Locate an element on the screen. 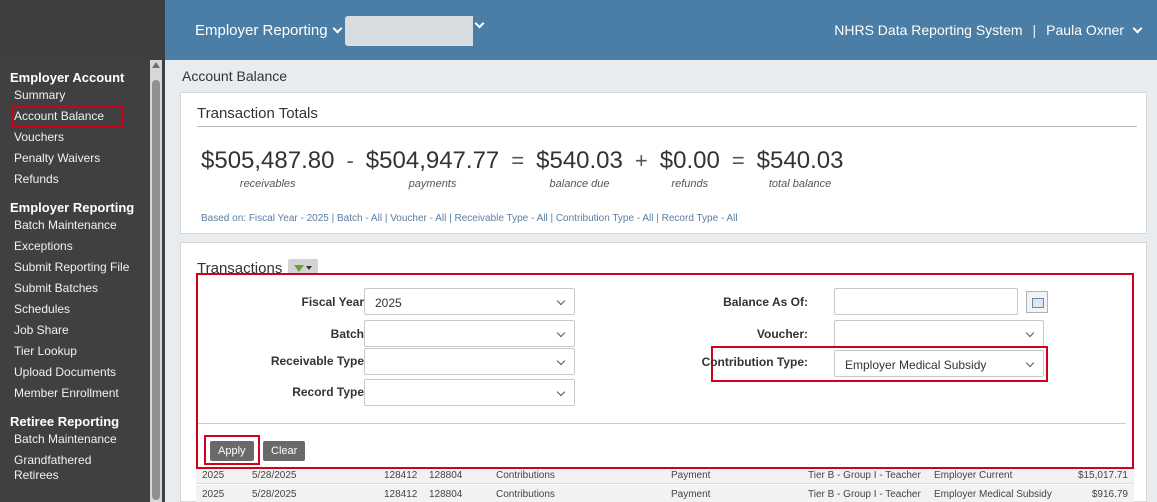  contribution-type-value: Employer Medical Subsidy is located at coordinates (916, 365).